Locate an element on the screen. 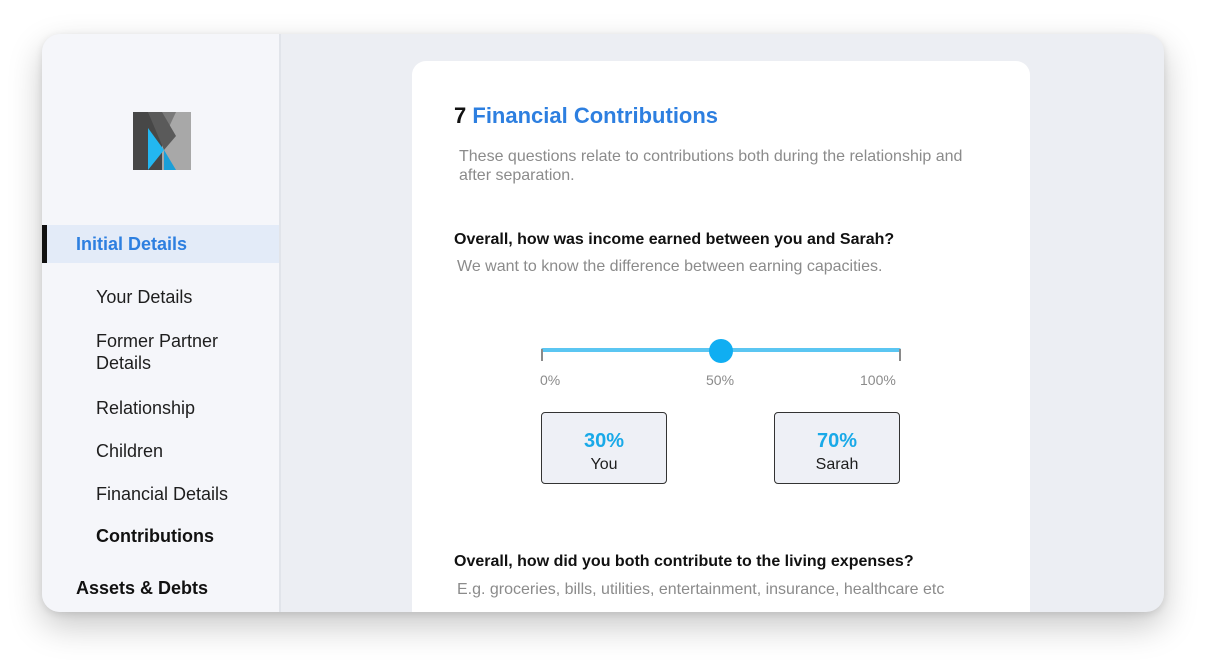 The height and width of the screenshot is (669, 1209). slider-tick-max is located at coordinates (900, 355).